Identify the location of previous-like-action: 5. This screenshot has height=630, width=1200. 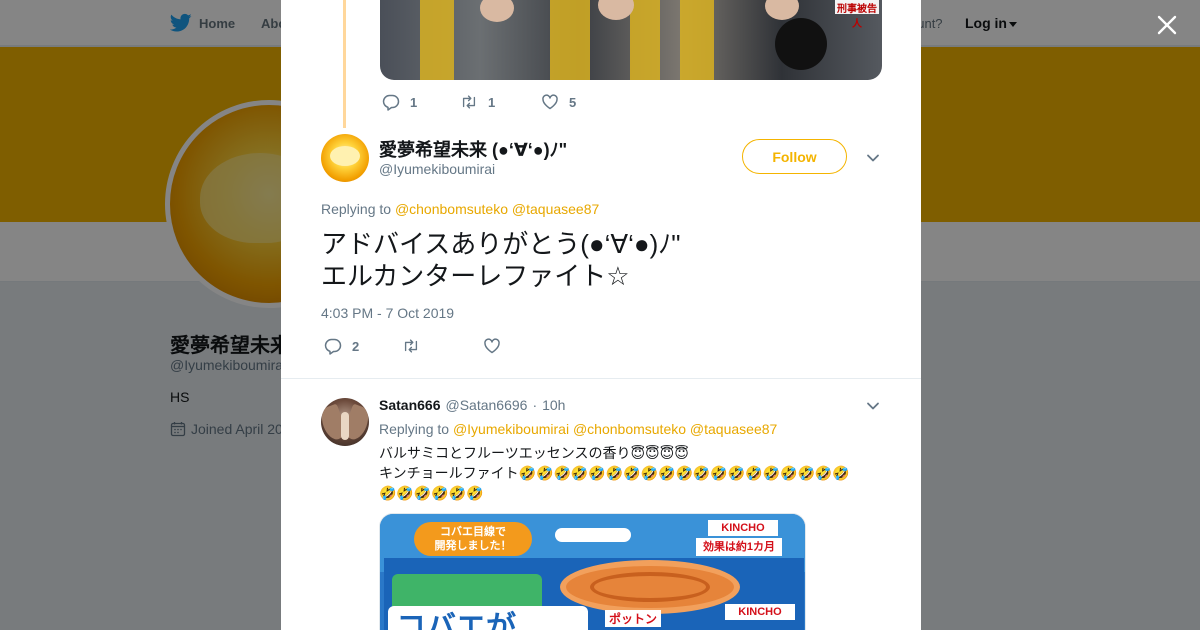
(558, 102).